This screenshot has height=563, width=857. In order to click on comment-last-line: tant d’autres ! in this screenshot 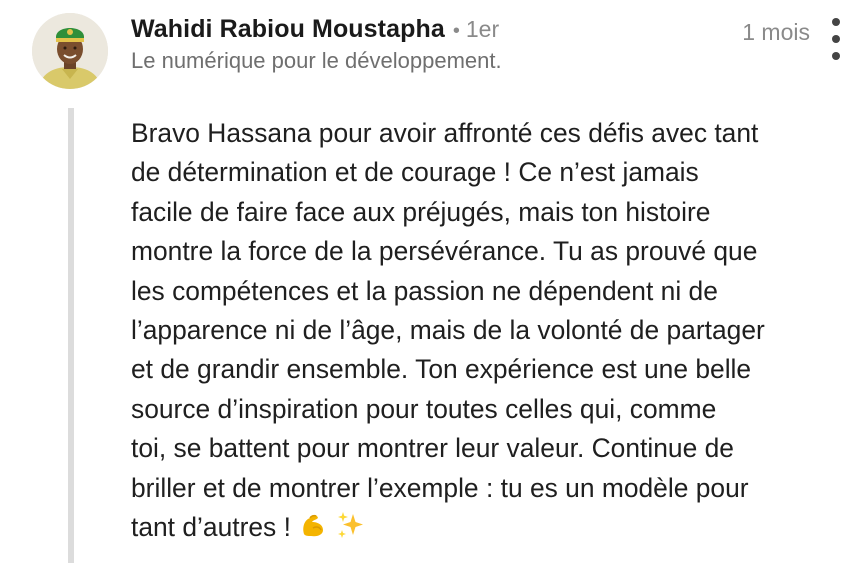, I will do `click(491, 527)`.